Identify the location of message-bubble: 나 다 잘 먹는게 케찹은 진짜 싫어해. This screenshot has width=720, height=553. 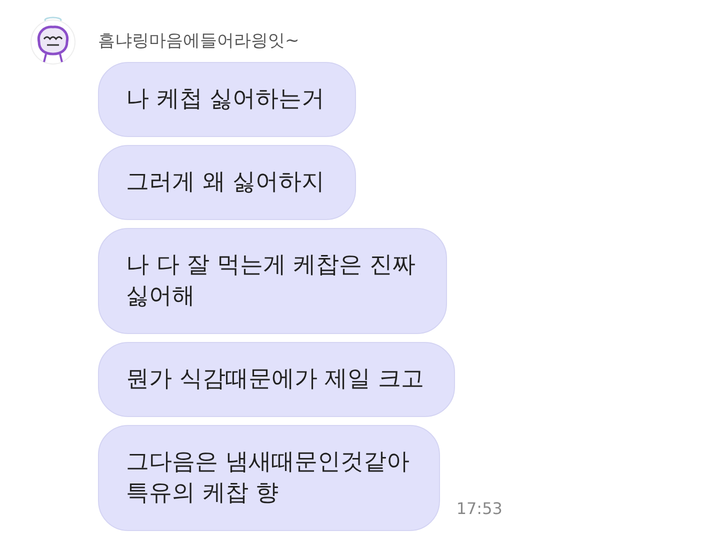
(272, 281).